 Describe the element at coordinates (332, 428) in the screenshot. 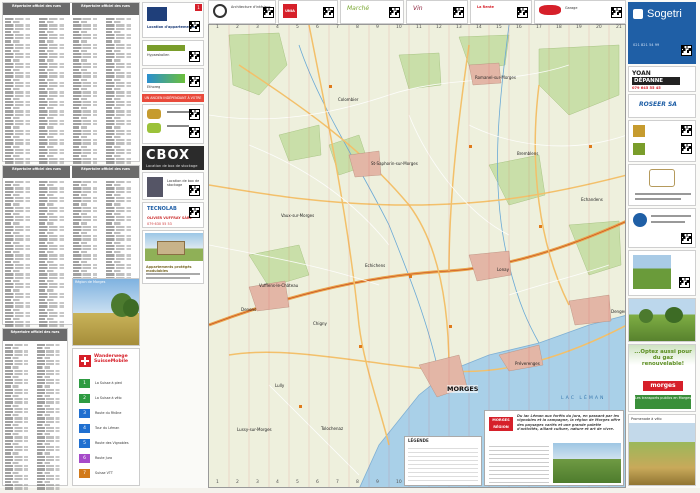

I see `place-label: Tolochenaz` at that location.